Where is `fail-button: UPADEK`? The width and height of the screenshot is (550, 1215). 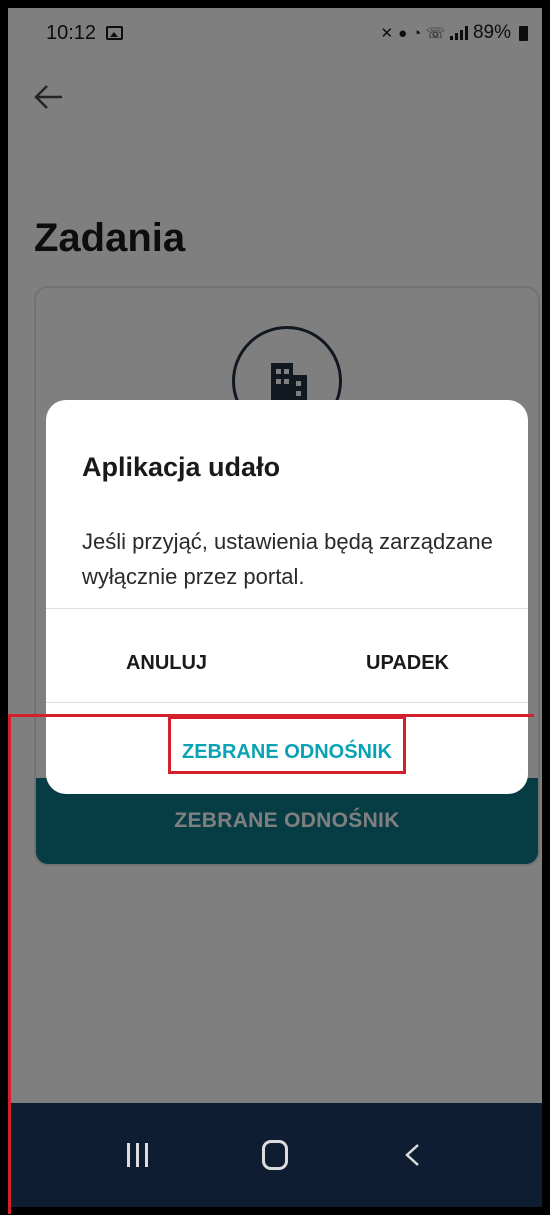
fail-button: UPADEK is located at coordinates (407, 663).